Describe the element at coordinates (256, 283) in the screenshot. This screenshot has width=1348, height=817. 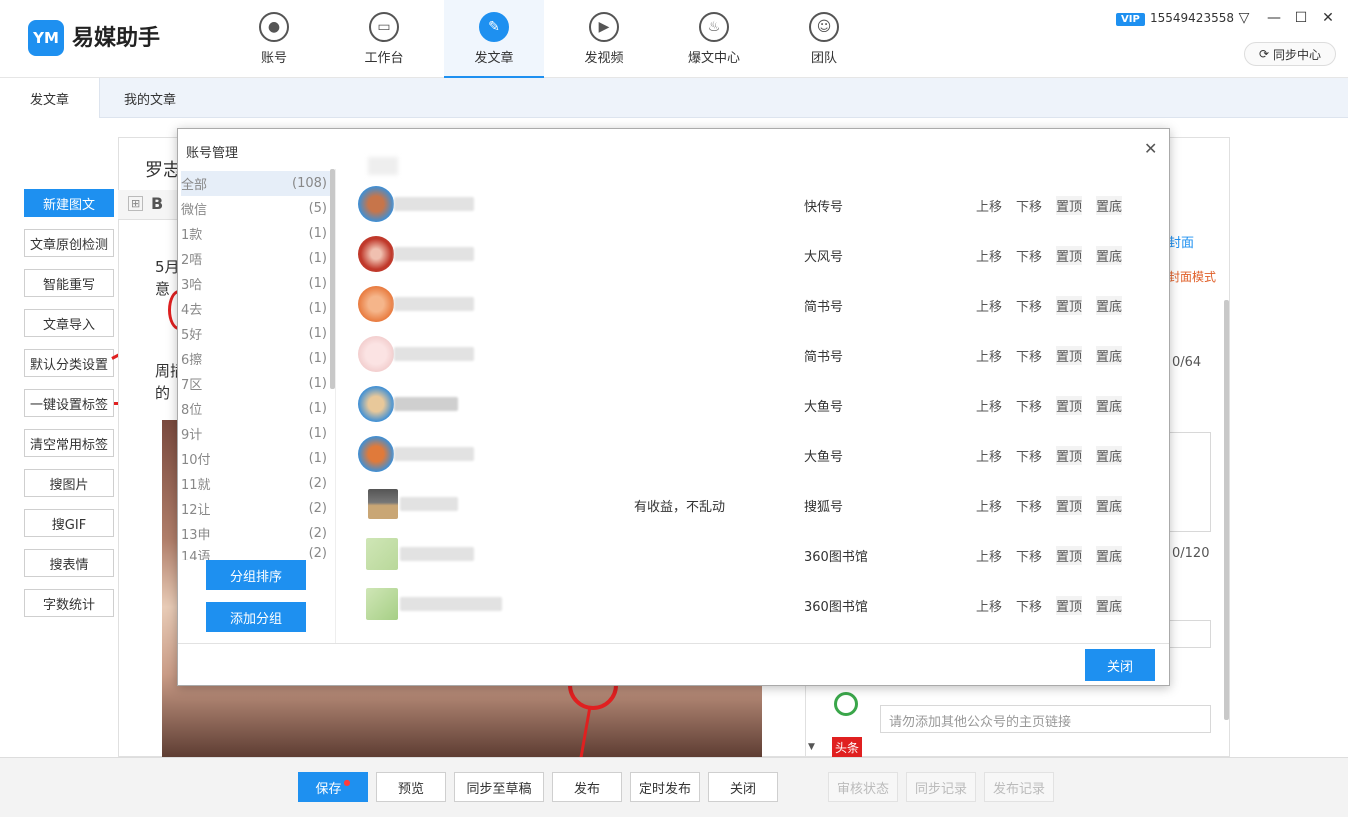
I see `group-item: 3哈 (1)` at that location.